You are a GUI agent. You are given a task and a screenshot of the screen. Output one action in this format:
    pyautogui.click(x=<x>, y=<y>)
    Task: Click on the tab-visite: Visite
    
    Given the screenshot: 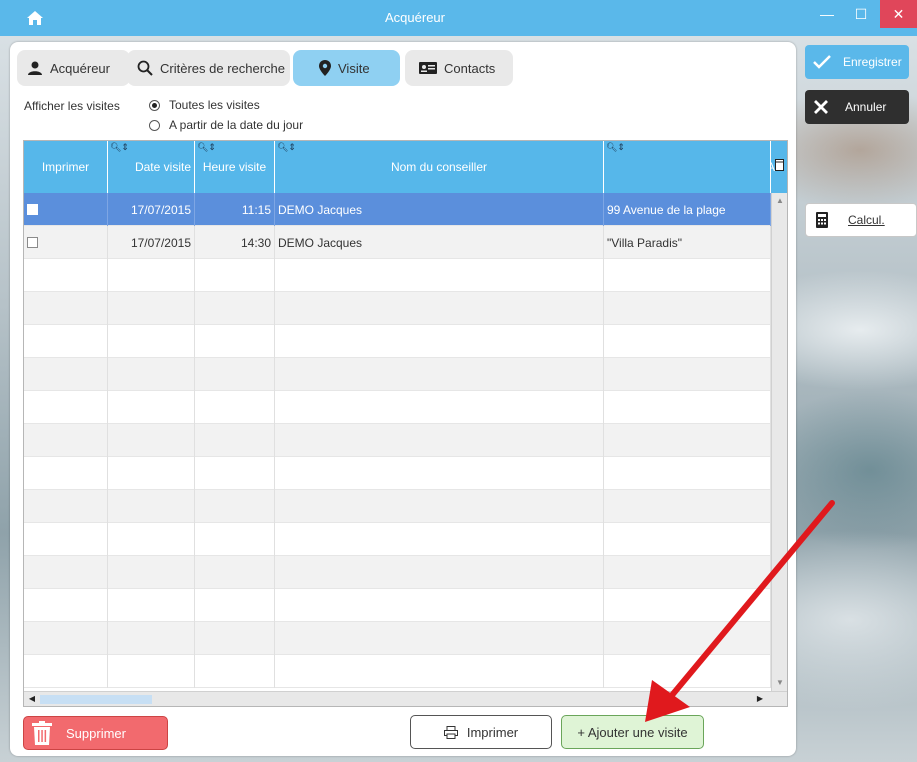 What is the action you would take?
    pyautogui.click(x=346, y=68)
    